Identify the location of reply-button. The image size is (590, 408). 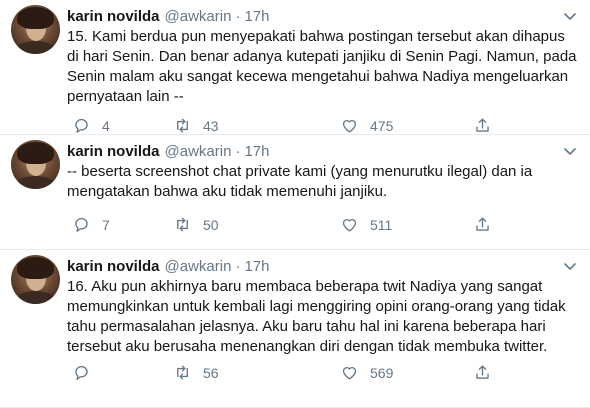
(87, 372).